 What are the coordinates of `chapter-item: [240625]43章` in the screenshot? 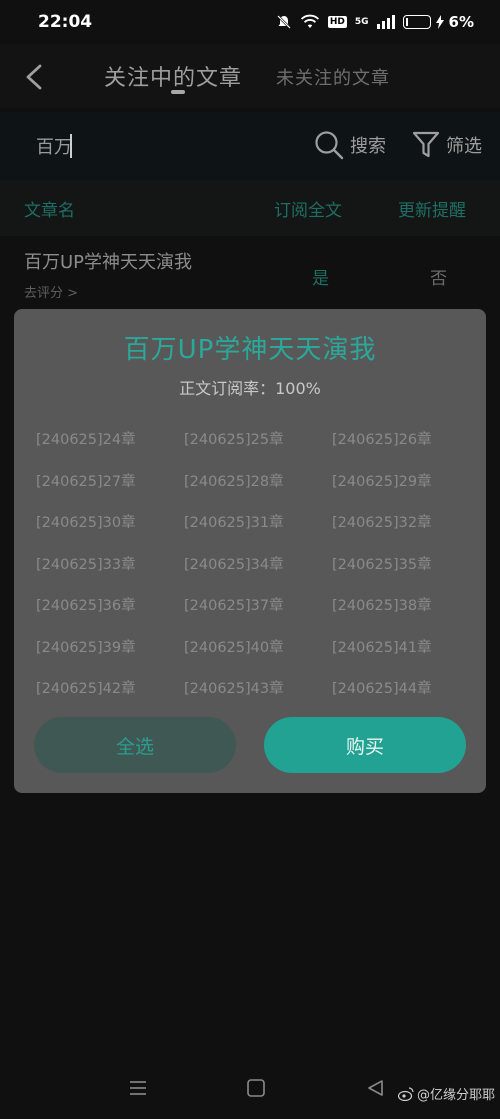 It's located at (258, 689).